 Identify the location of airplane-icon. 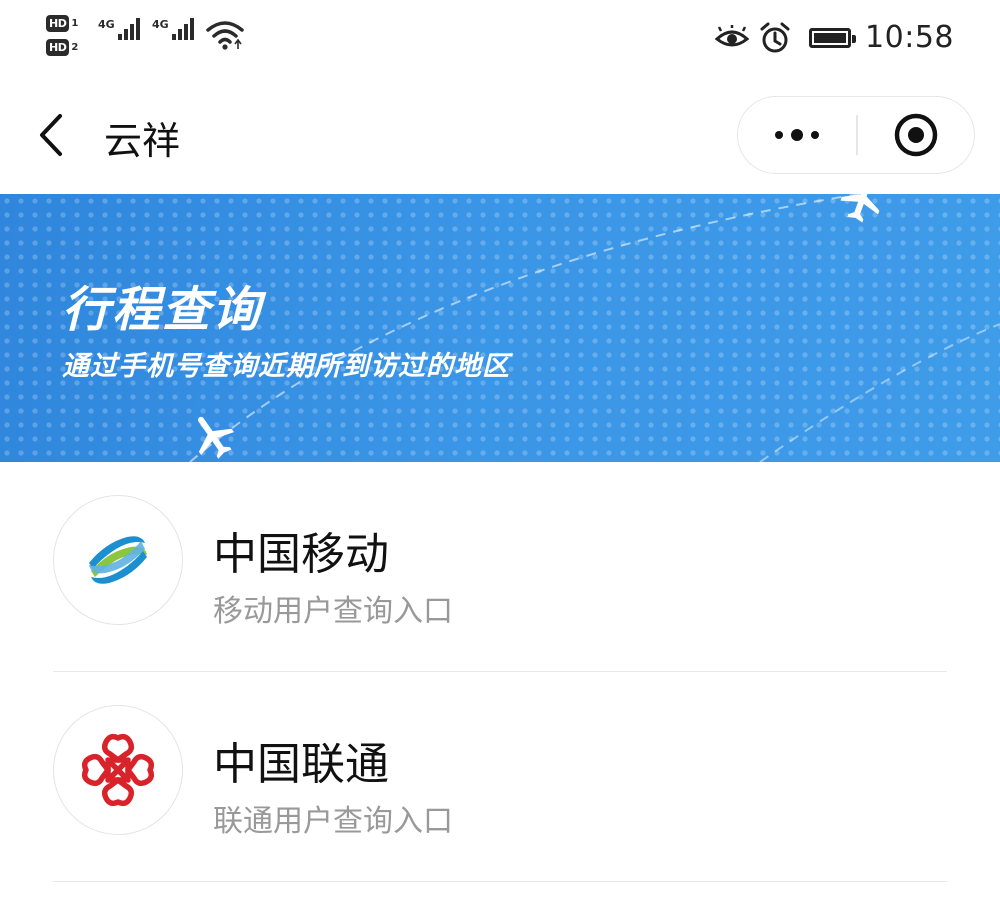
(215, 437).